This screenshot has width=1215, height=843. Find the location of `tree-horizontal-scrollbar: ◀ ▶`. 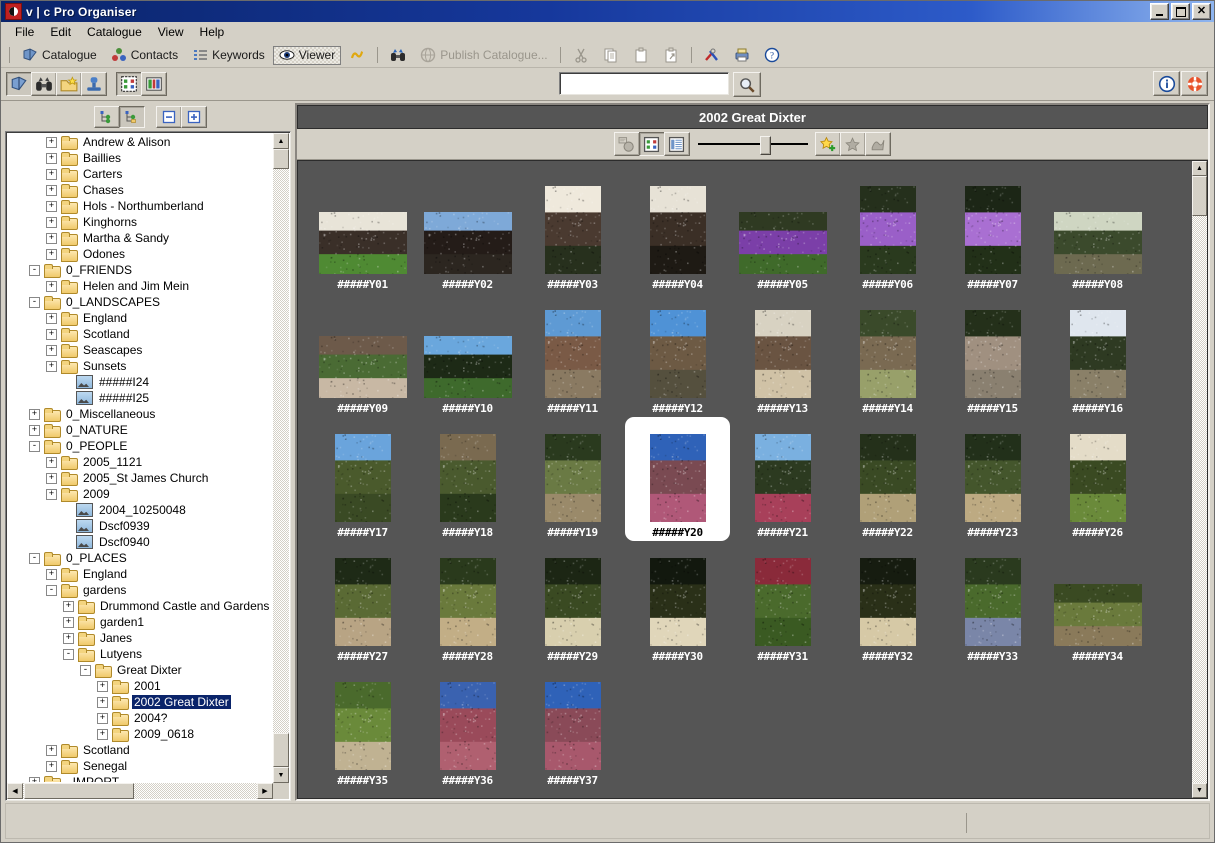

tree-horizontal-scrollbar: ◀ ▶ is located at coordinates (140, 791).